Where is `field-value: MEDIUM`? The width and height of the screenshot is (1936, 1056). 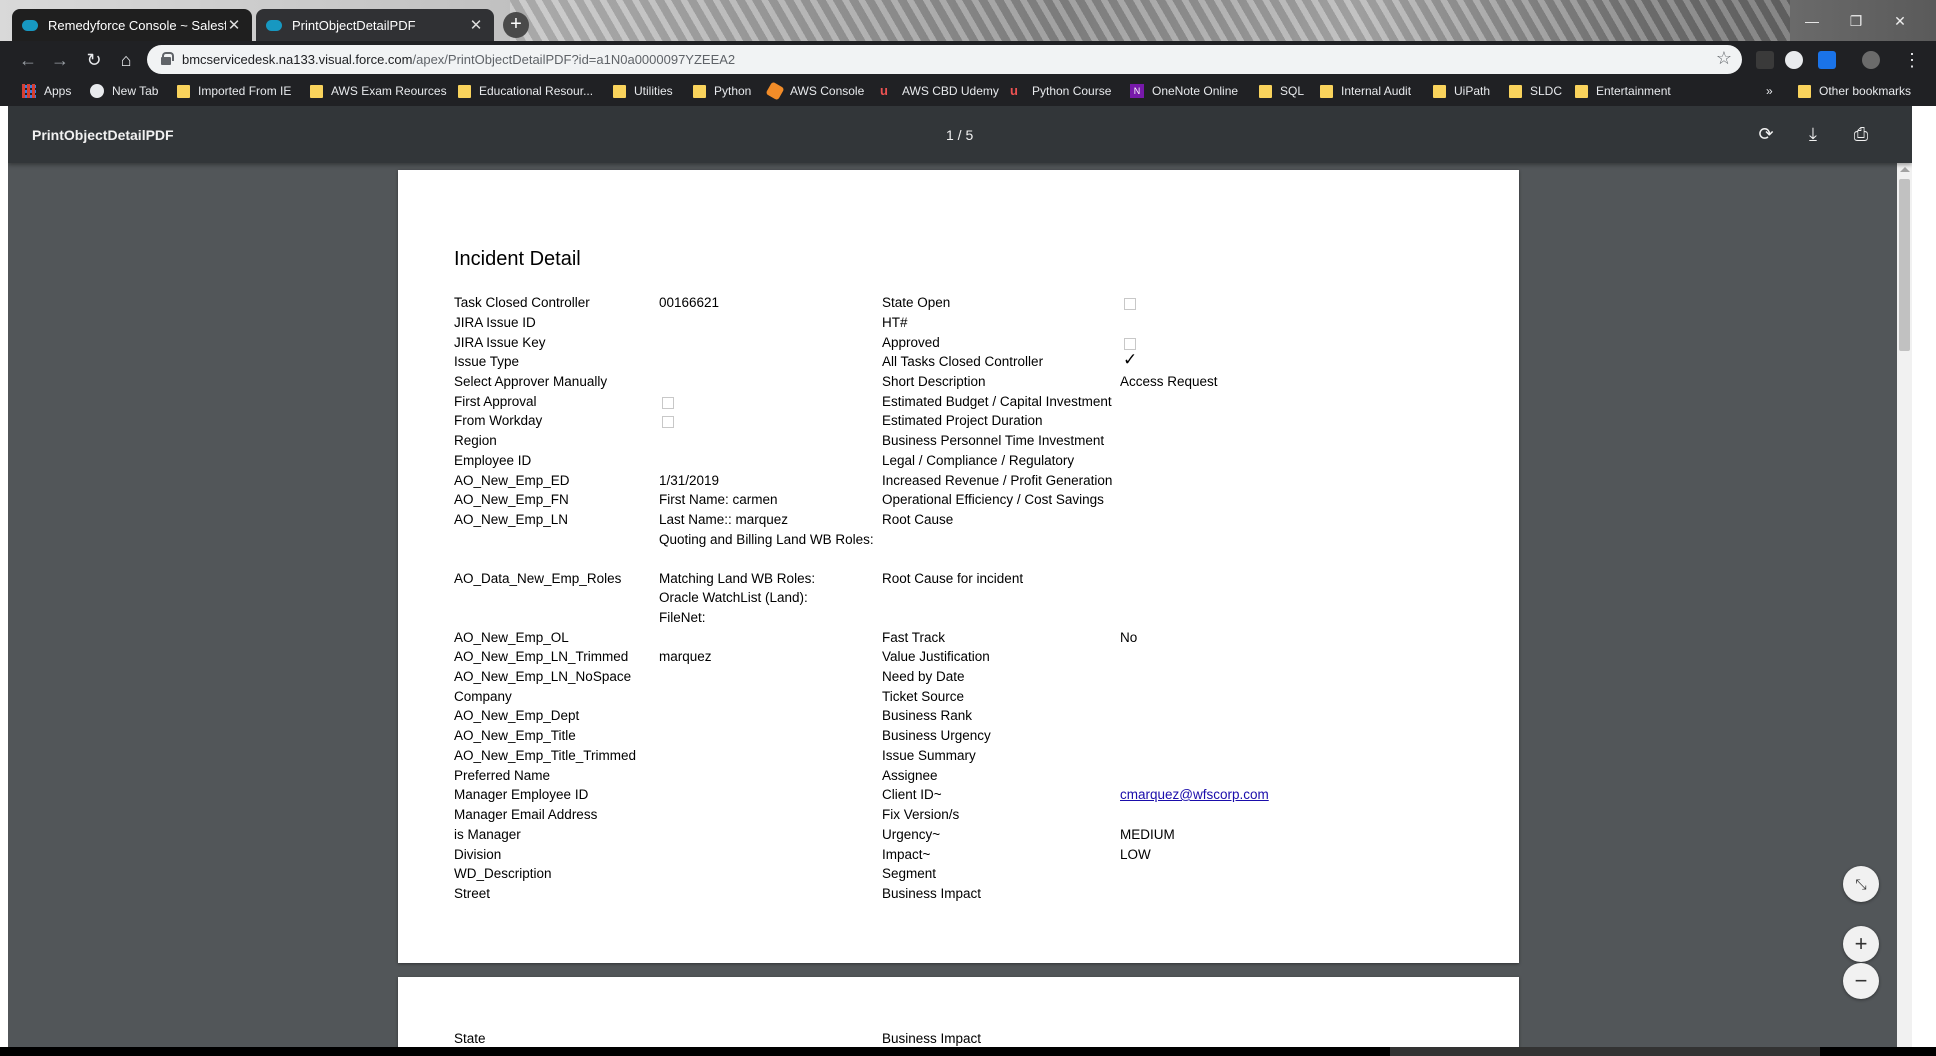
field-value: MEDIUM is located at coordinates (1147, 834).